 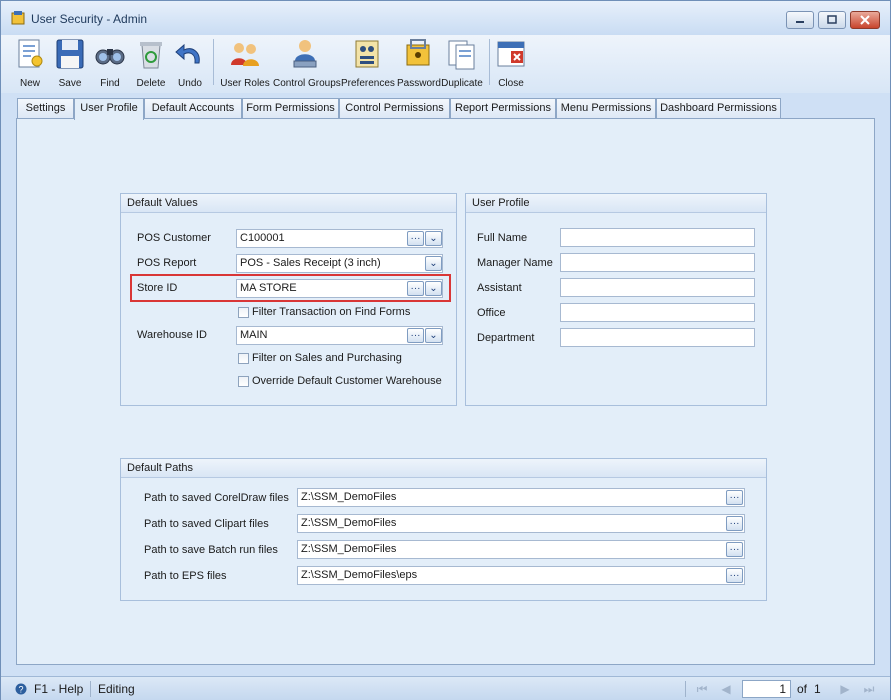 What do you see at coordinates (245, 54) in the screenshot?
I see `user-roles-icon` at bounding box center [245, 54].